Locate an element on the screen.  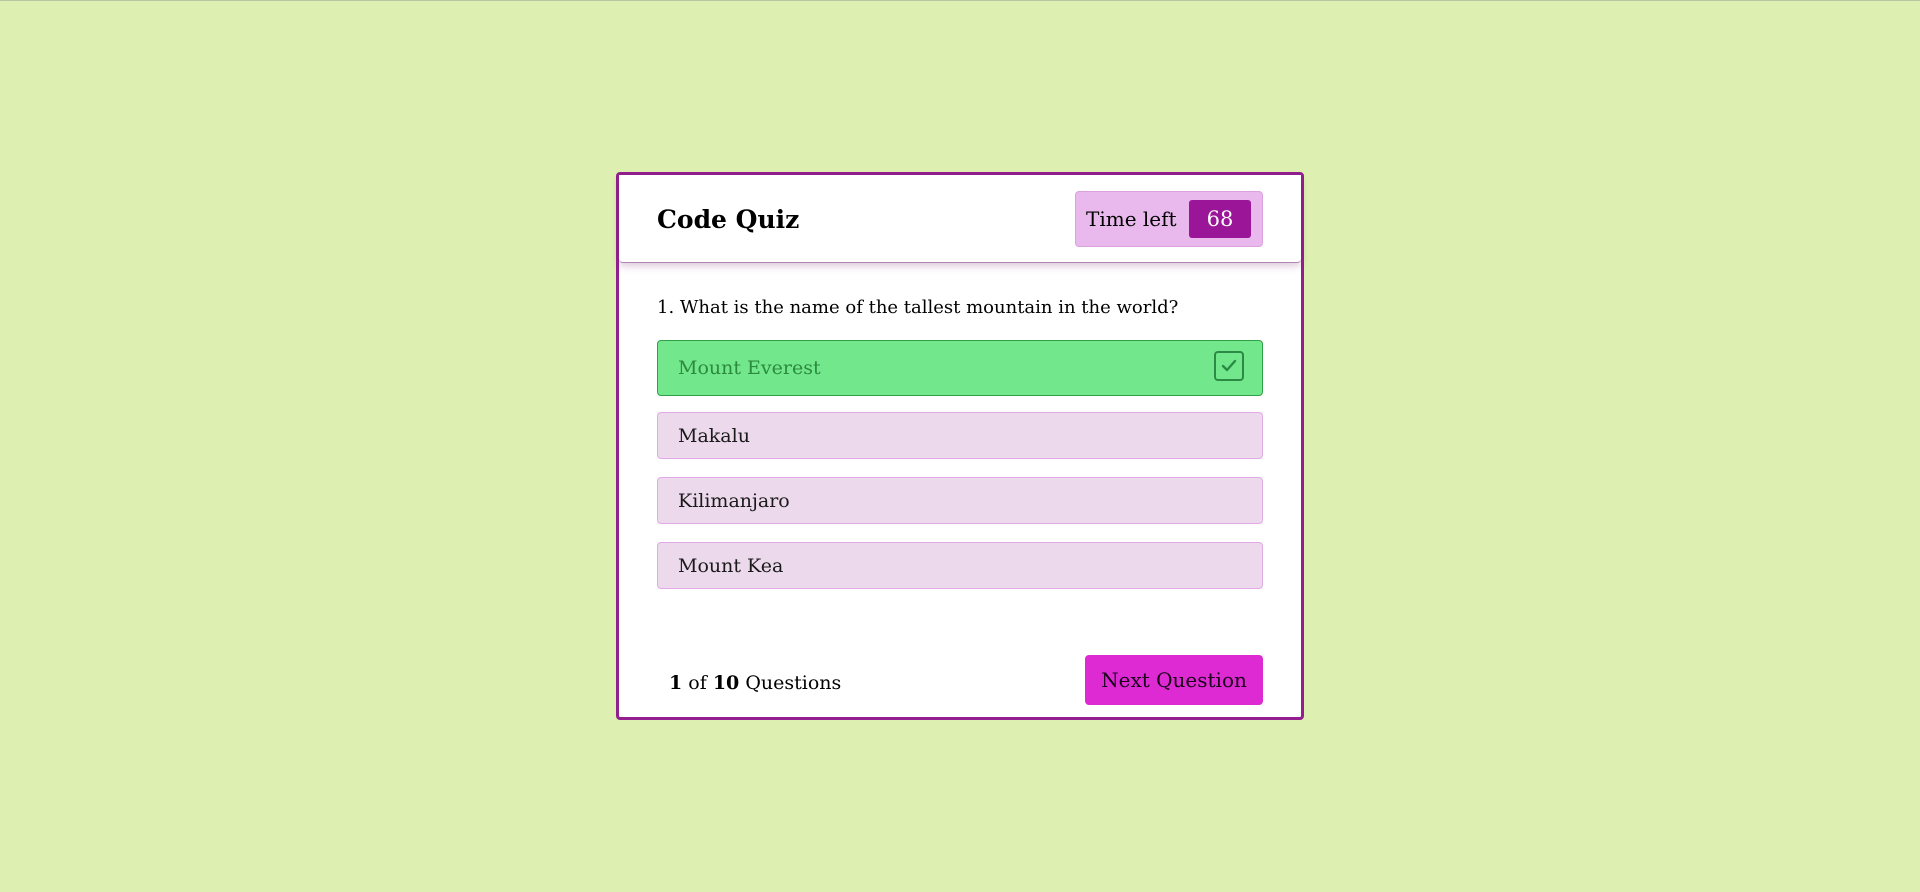
quiz-title: Code Quiz is located at coordinates (728, 219).